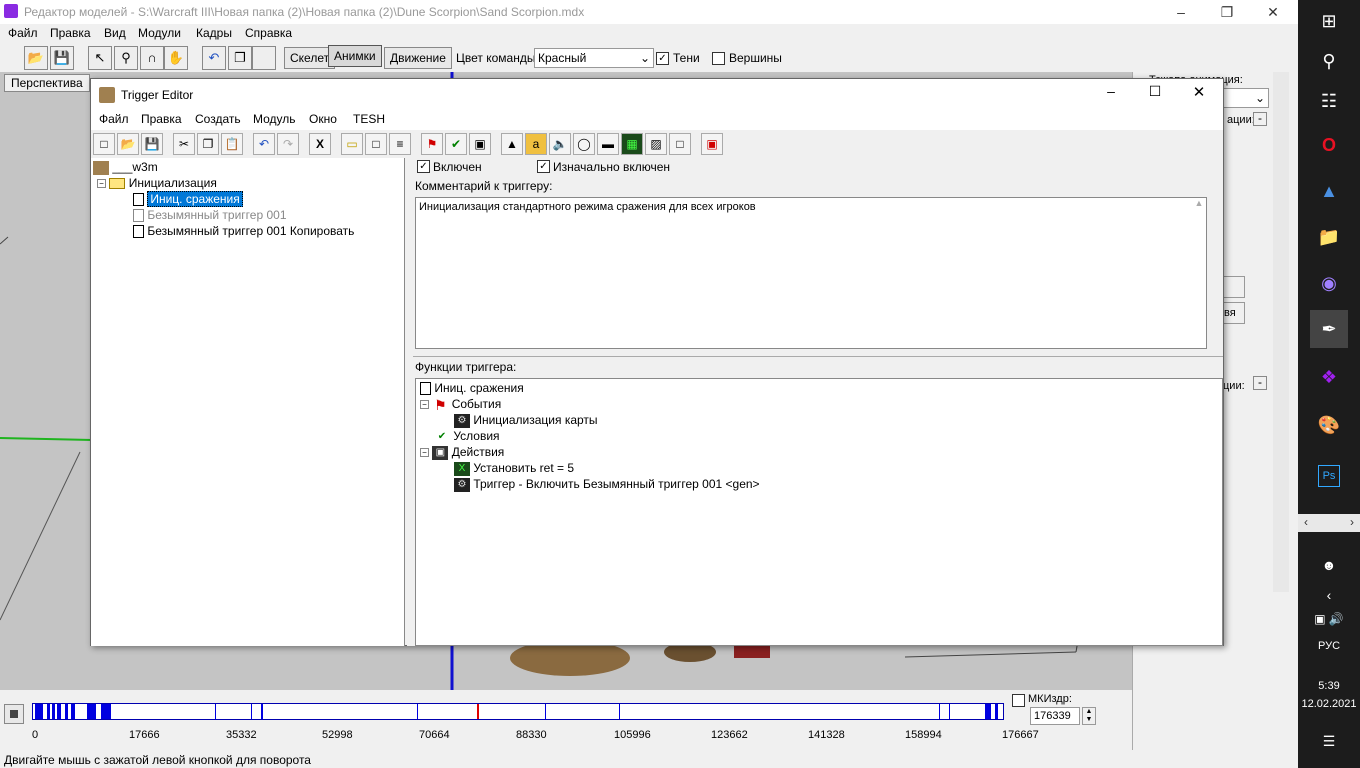 The width and height of the screenshot is (1360, 768). I want to click on team-color-select: Красный ⌄, so click(594, 58).